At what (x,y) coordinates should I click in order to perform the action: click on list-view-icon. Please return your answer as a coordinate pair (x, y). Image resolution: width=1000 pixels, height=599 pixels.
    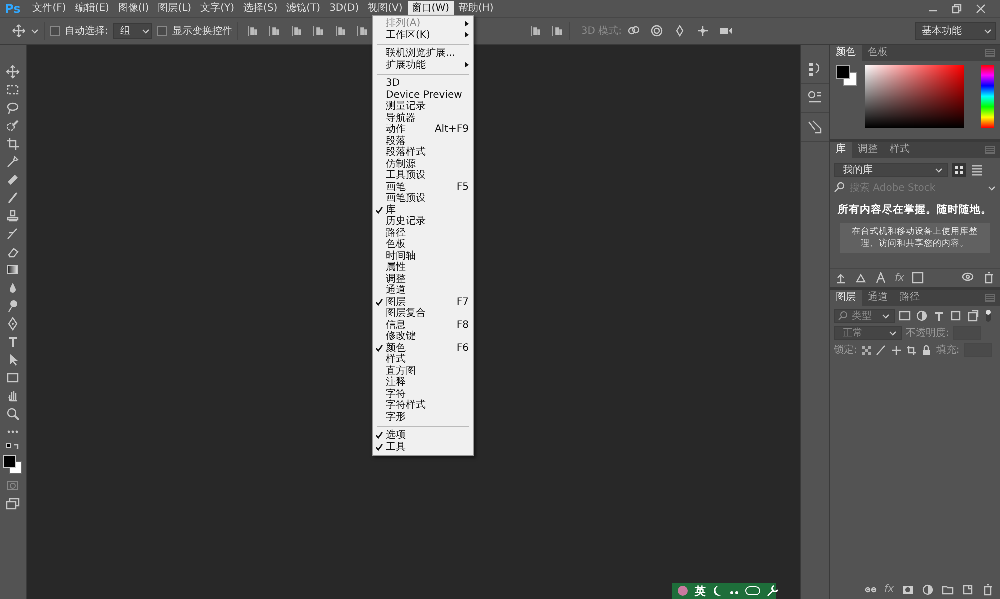
    Looking at the image, I should click on (977, 170).